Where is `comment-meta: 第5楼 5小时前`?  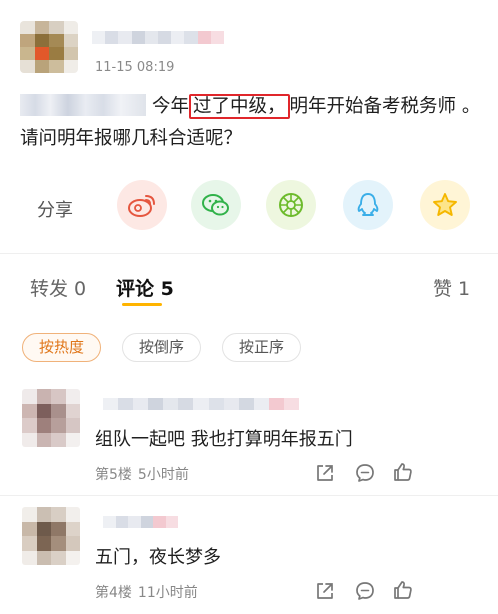
comment-meta: 第5楼 5小时前 is located at coordinates (142, 474).